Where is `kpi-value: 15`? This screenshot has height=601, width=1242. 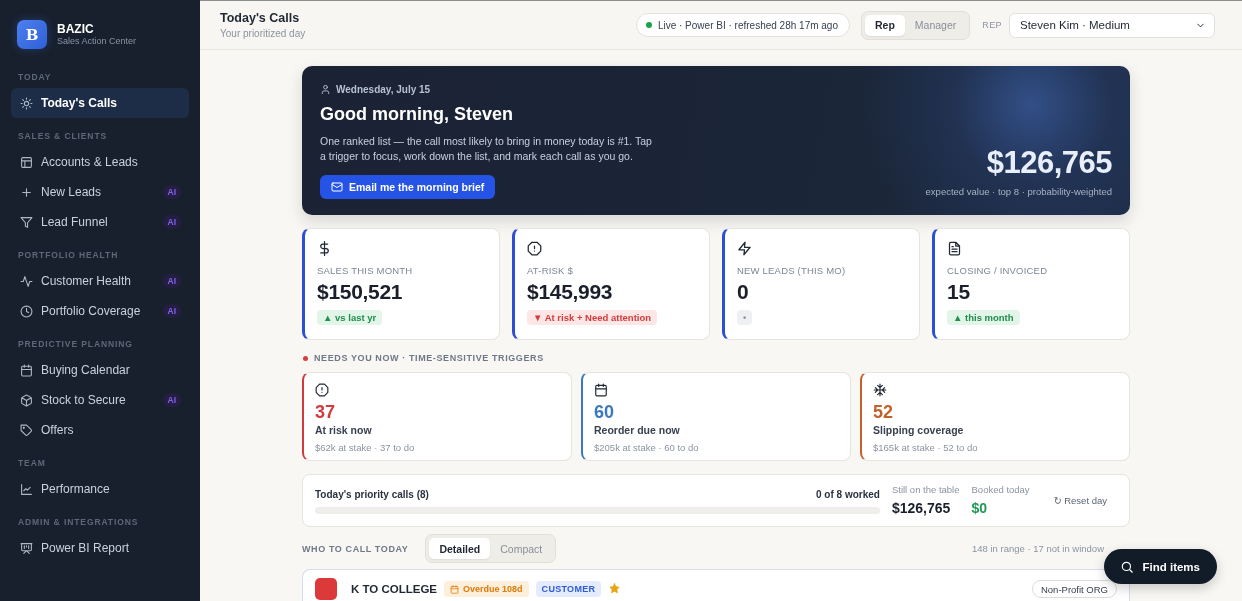 kpi-value: 15 is located at coordinates (958, 292).